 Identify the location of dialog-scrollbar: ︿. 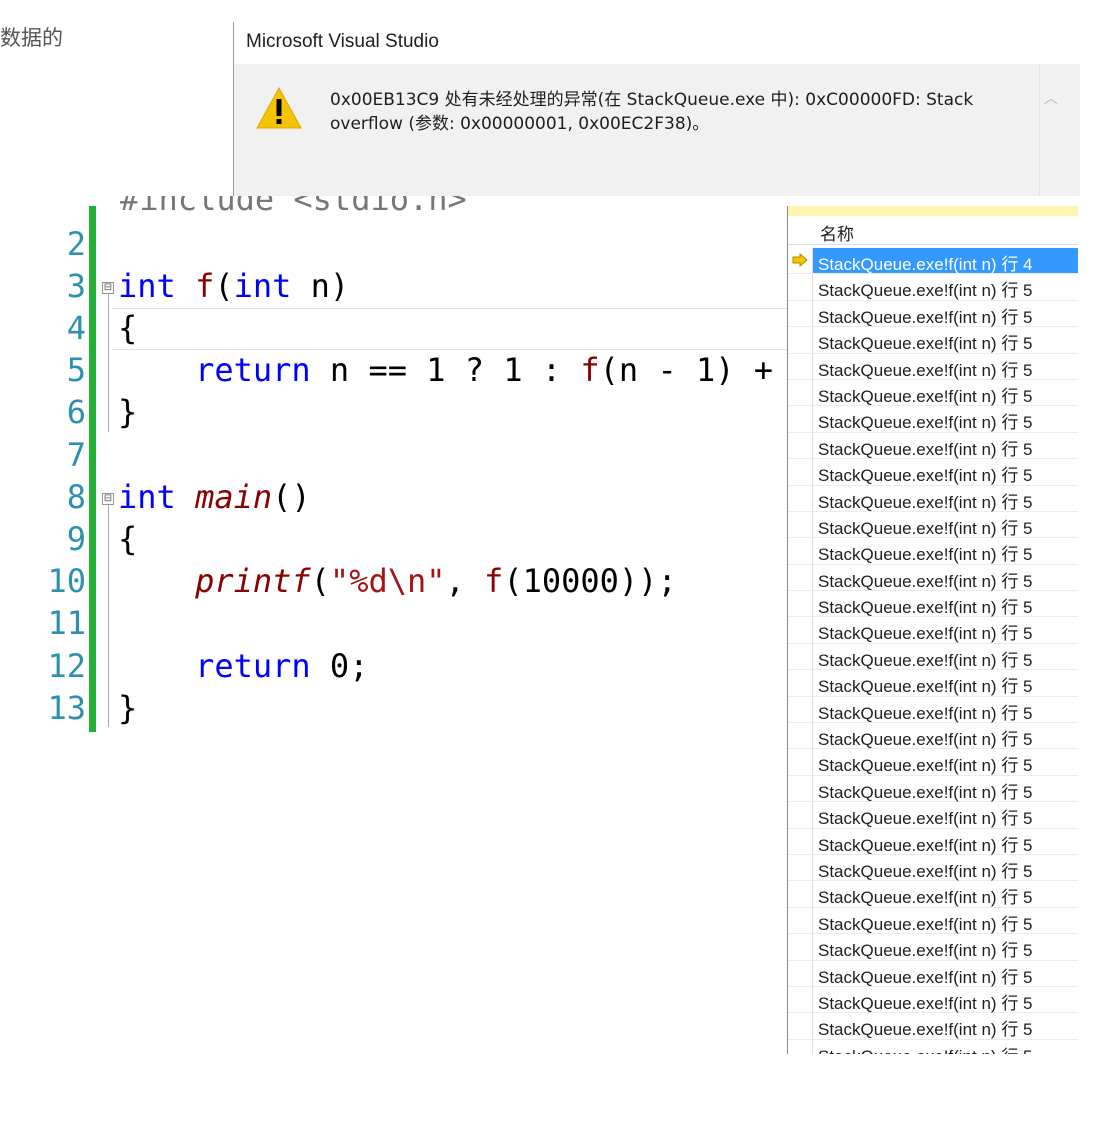
(1059, 130).